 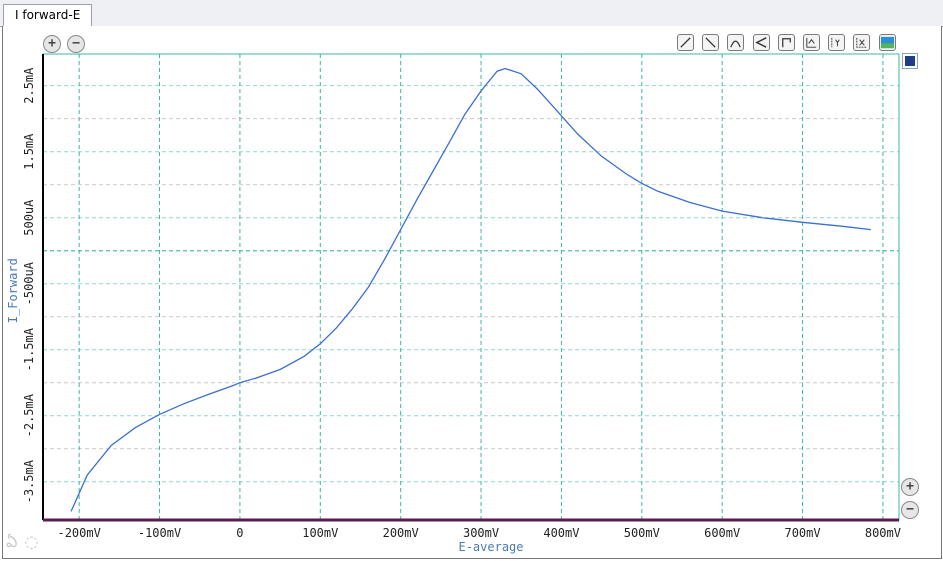 What do you see at coordinates (887, 42) in the screenshot?
I see `image-icon` at bounding box center [887, 42].